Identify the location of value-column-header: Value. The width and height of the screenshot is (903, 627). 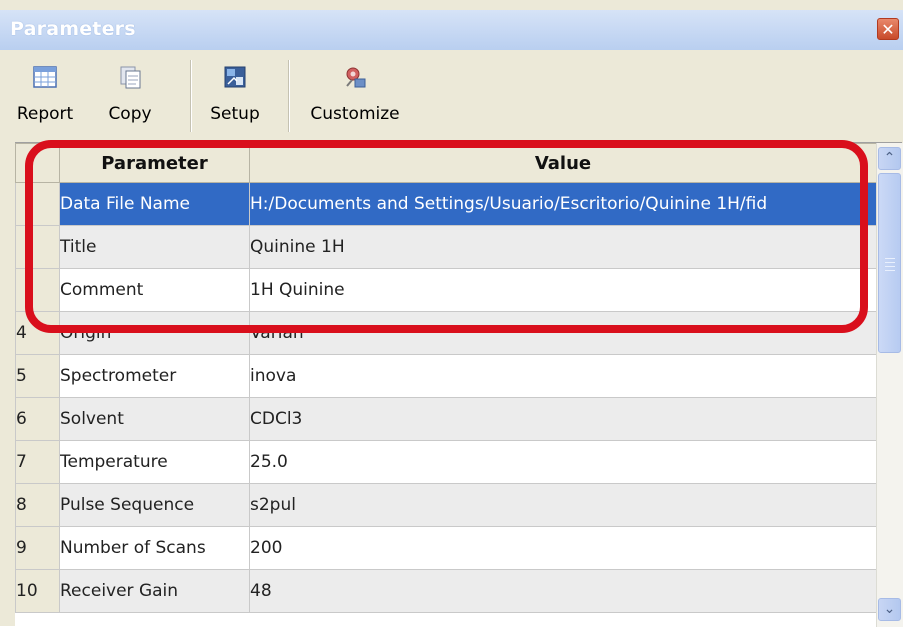
(563, 163).